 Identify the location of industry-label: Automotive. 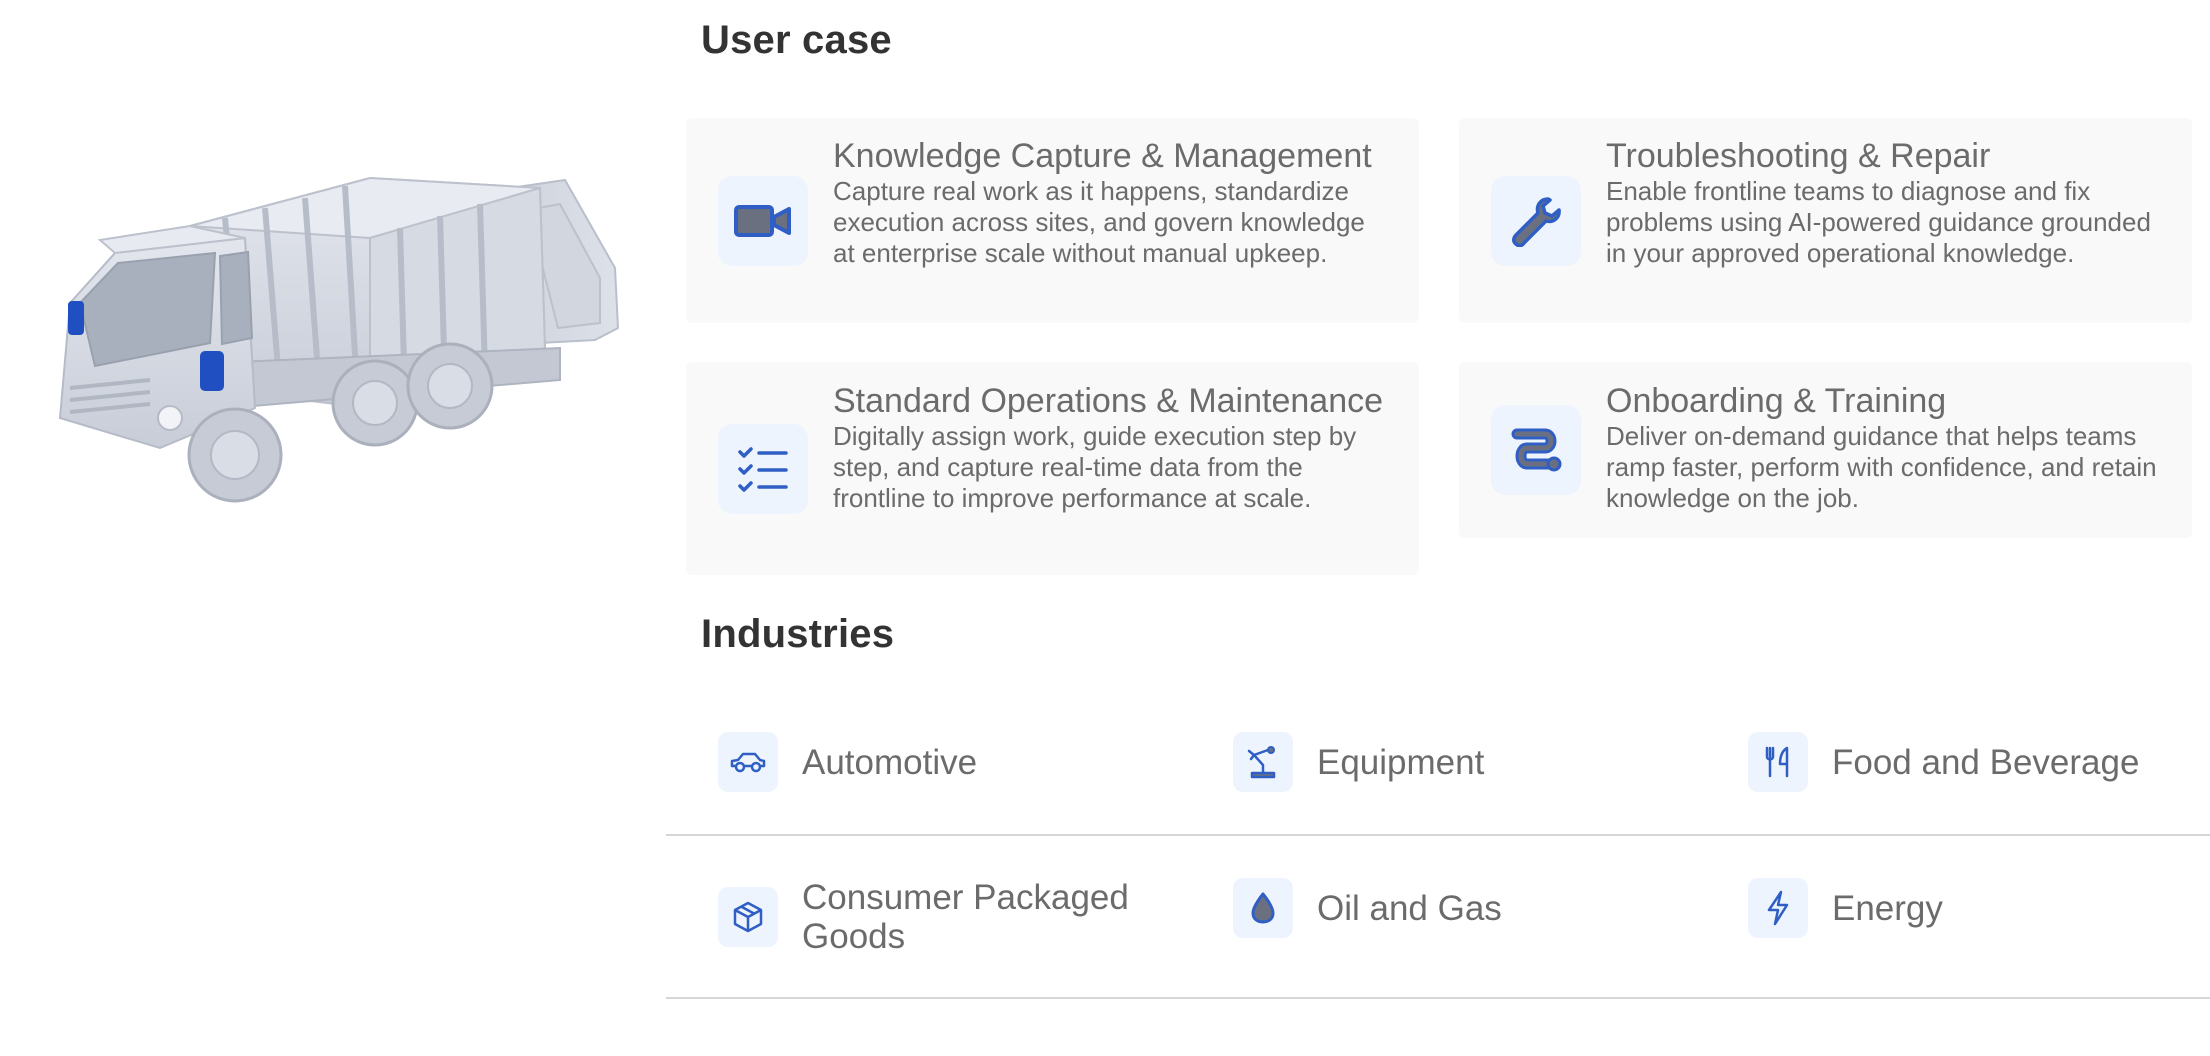
(890, 762).